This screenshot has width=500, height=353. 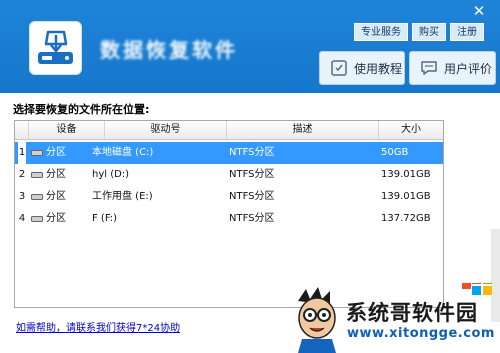 I want to click on row-index: 1, so click(x=22, y=153).